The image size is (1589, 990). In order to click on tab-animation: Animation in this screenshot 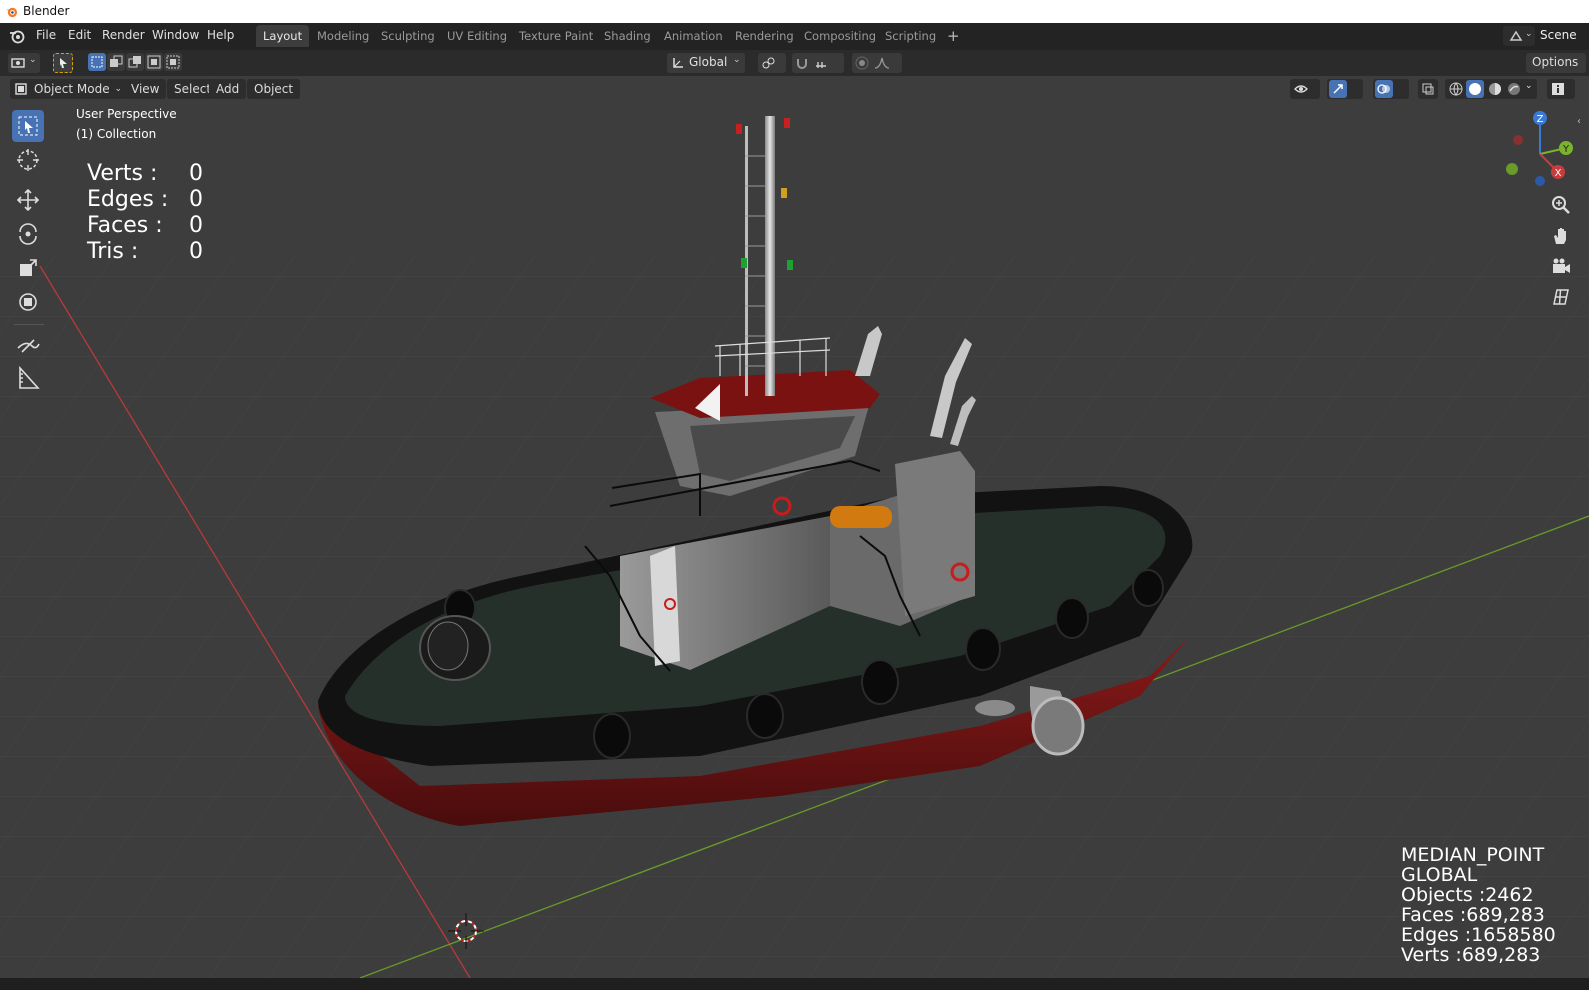, I will do `click(693, 36)`.